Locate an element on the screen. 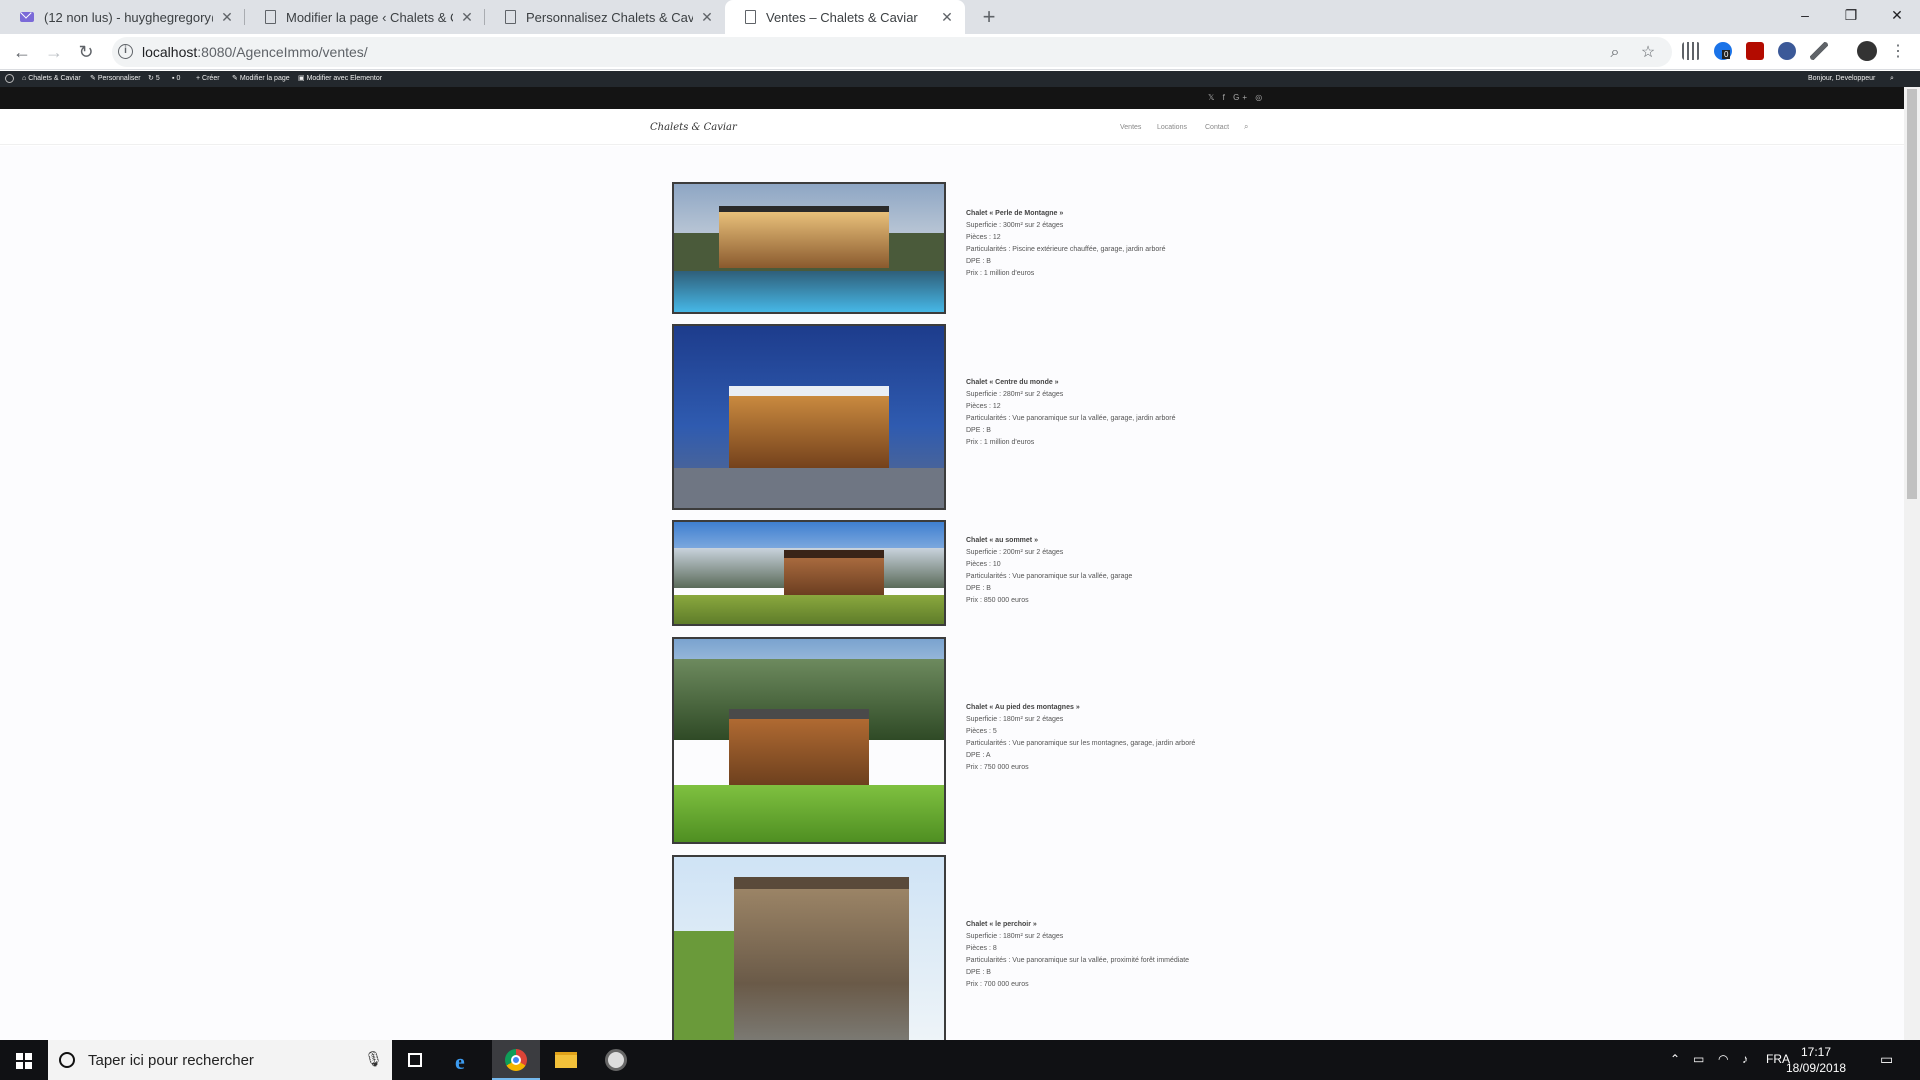 Image resolution: width=1920 pixels, height=1080 pixels. tab-edit-page: Modifier la page ‹ Chalets & Cav ✕ is located at coordinates (365, 17).